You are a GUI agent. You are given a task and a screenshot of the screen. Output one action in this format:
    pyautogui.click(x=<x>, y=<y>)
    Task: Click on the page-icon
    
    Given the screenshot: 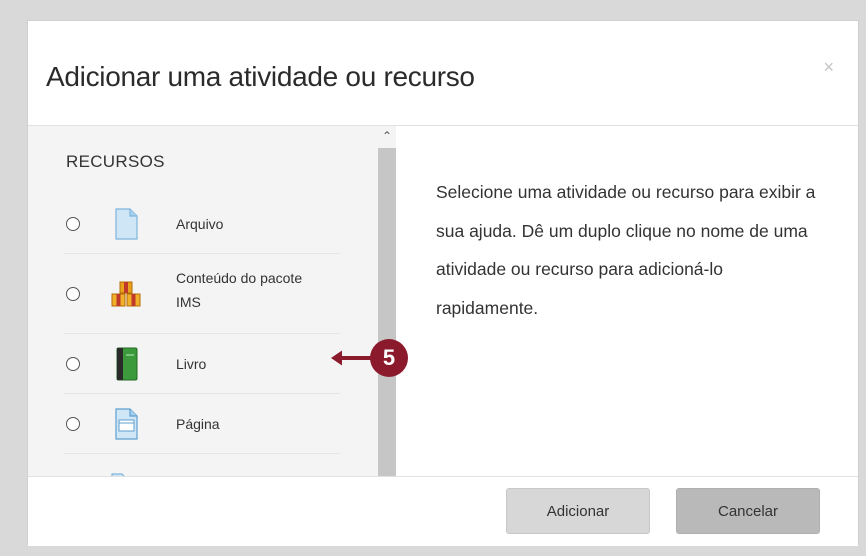 What is the action you would take?
    pyautogui.click(x=126, y=424)
    